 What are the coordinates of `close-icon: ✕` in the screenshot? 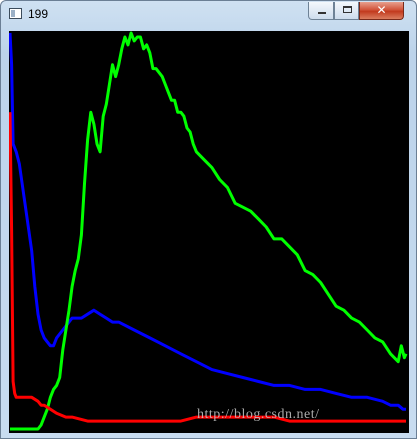 It's located at (381, 10).